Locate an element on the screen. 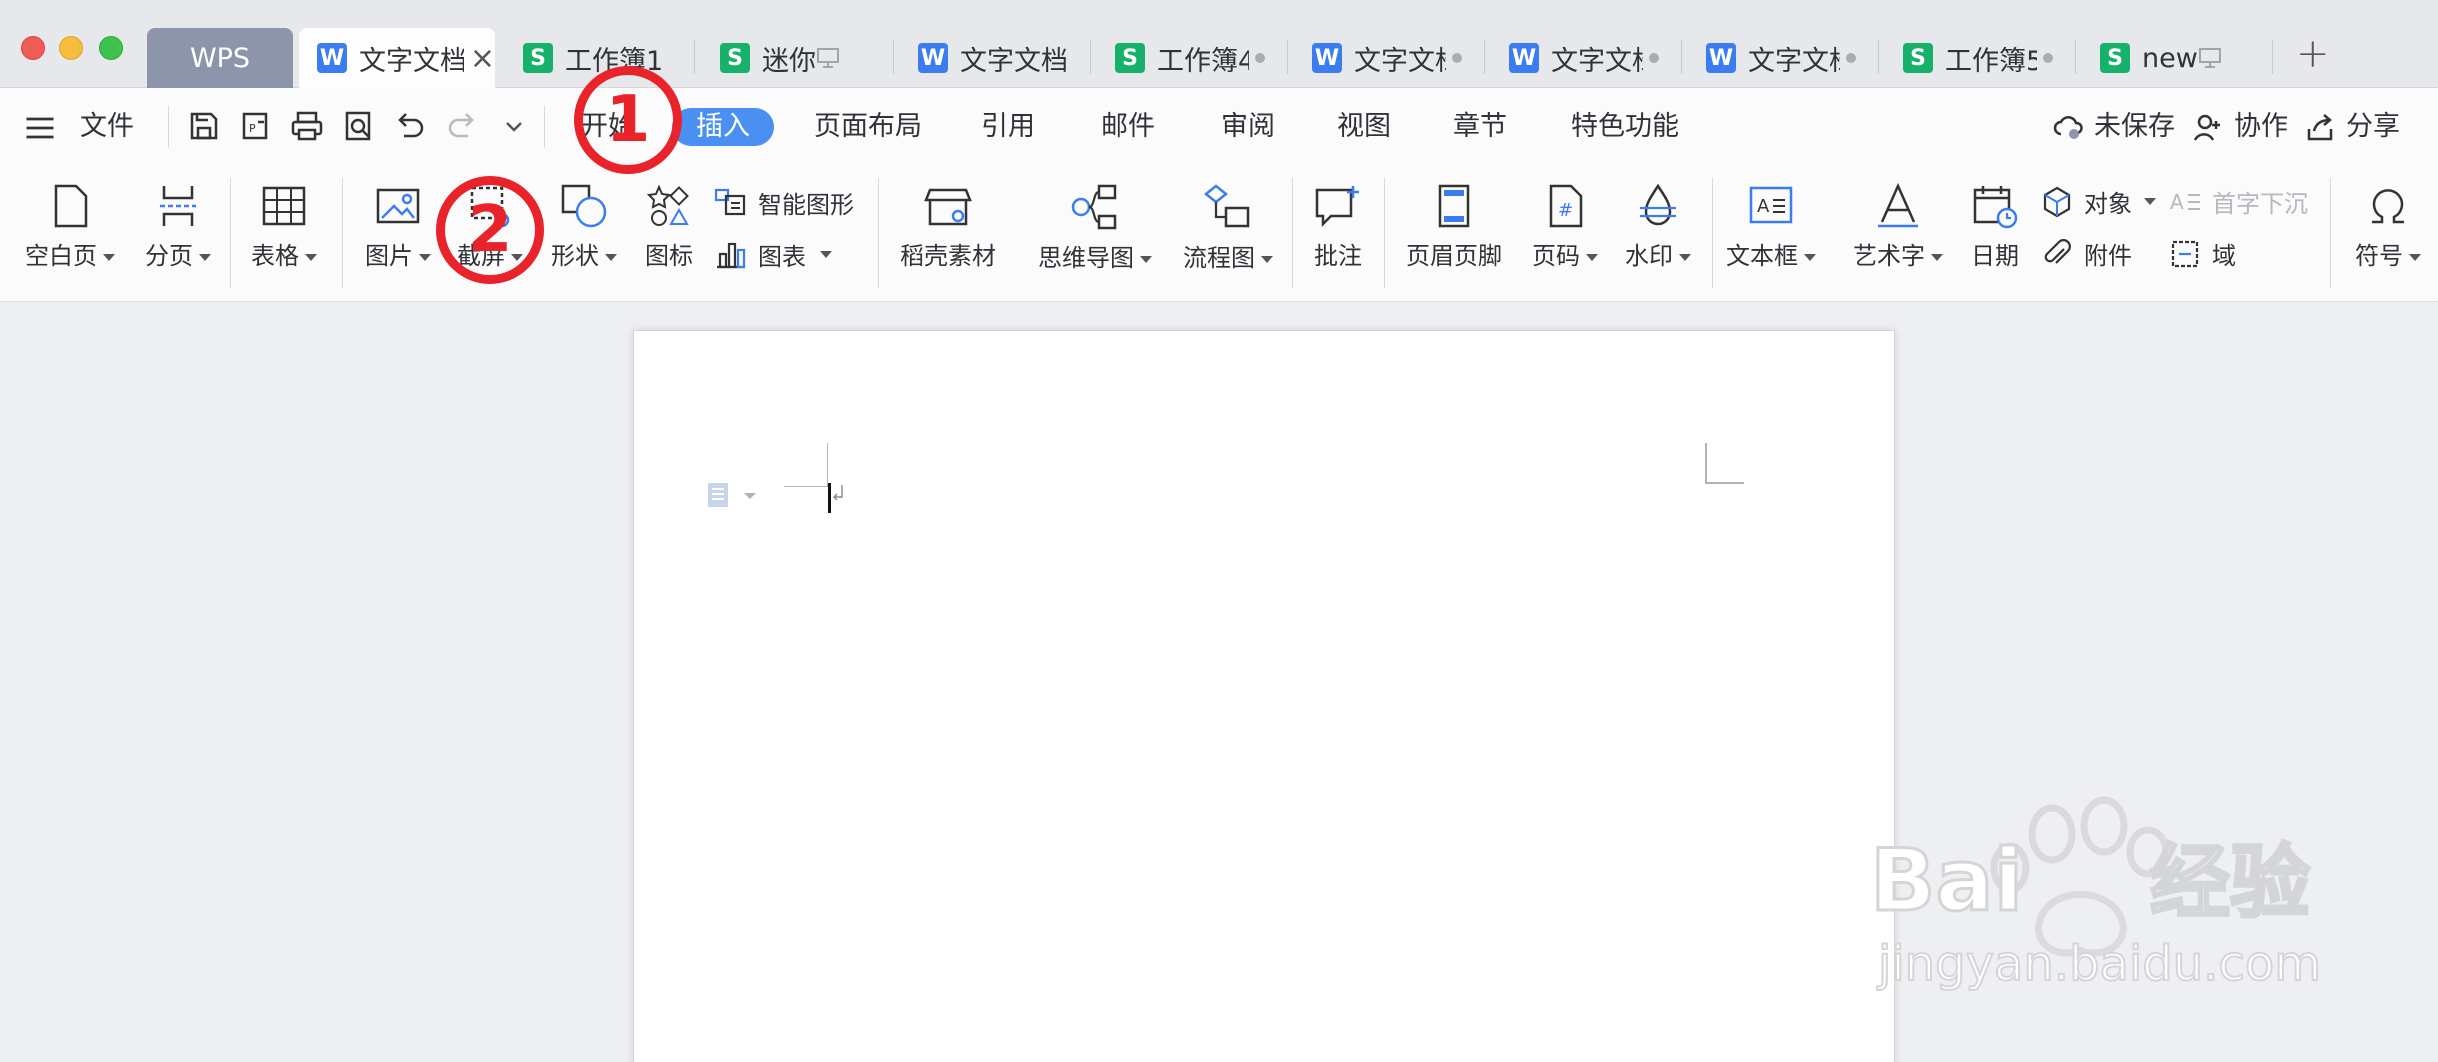  minimize-window-button is located at coordinates (71, 48).